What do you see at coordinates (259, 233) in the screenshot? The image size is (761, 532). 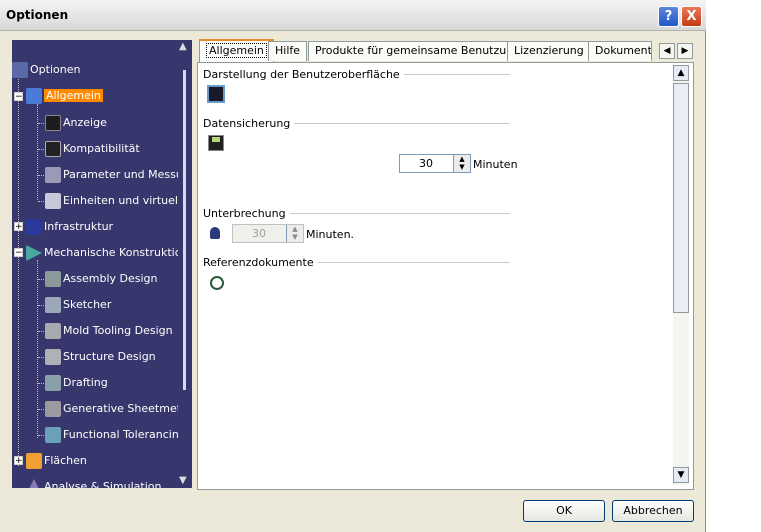 I see `interruption-interval-input` at bounding box center [259, 233].